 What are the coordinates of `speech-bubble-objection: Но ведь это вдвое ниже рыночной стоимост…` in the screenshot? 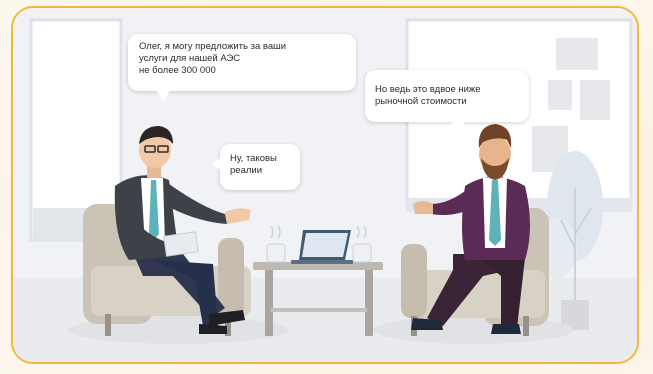 It's located at (447, 101).